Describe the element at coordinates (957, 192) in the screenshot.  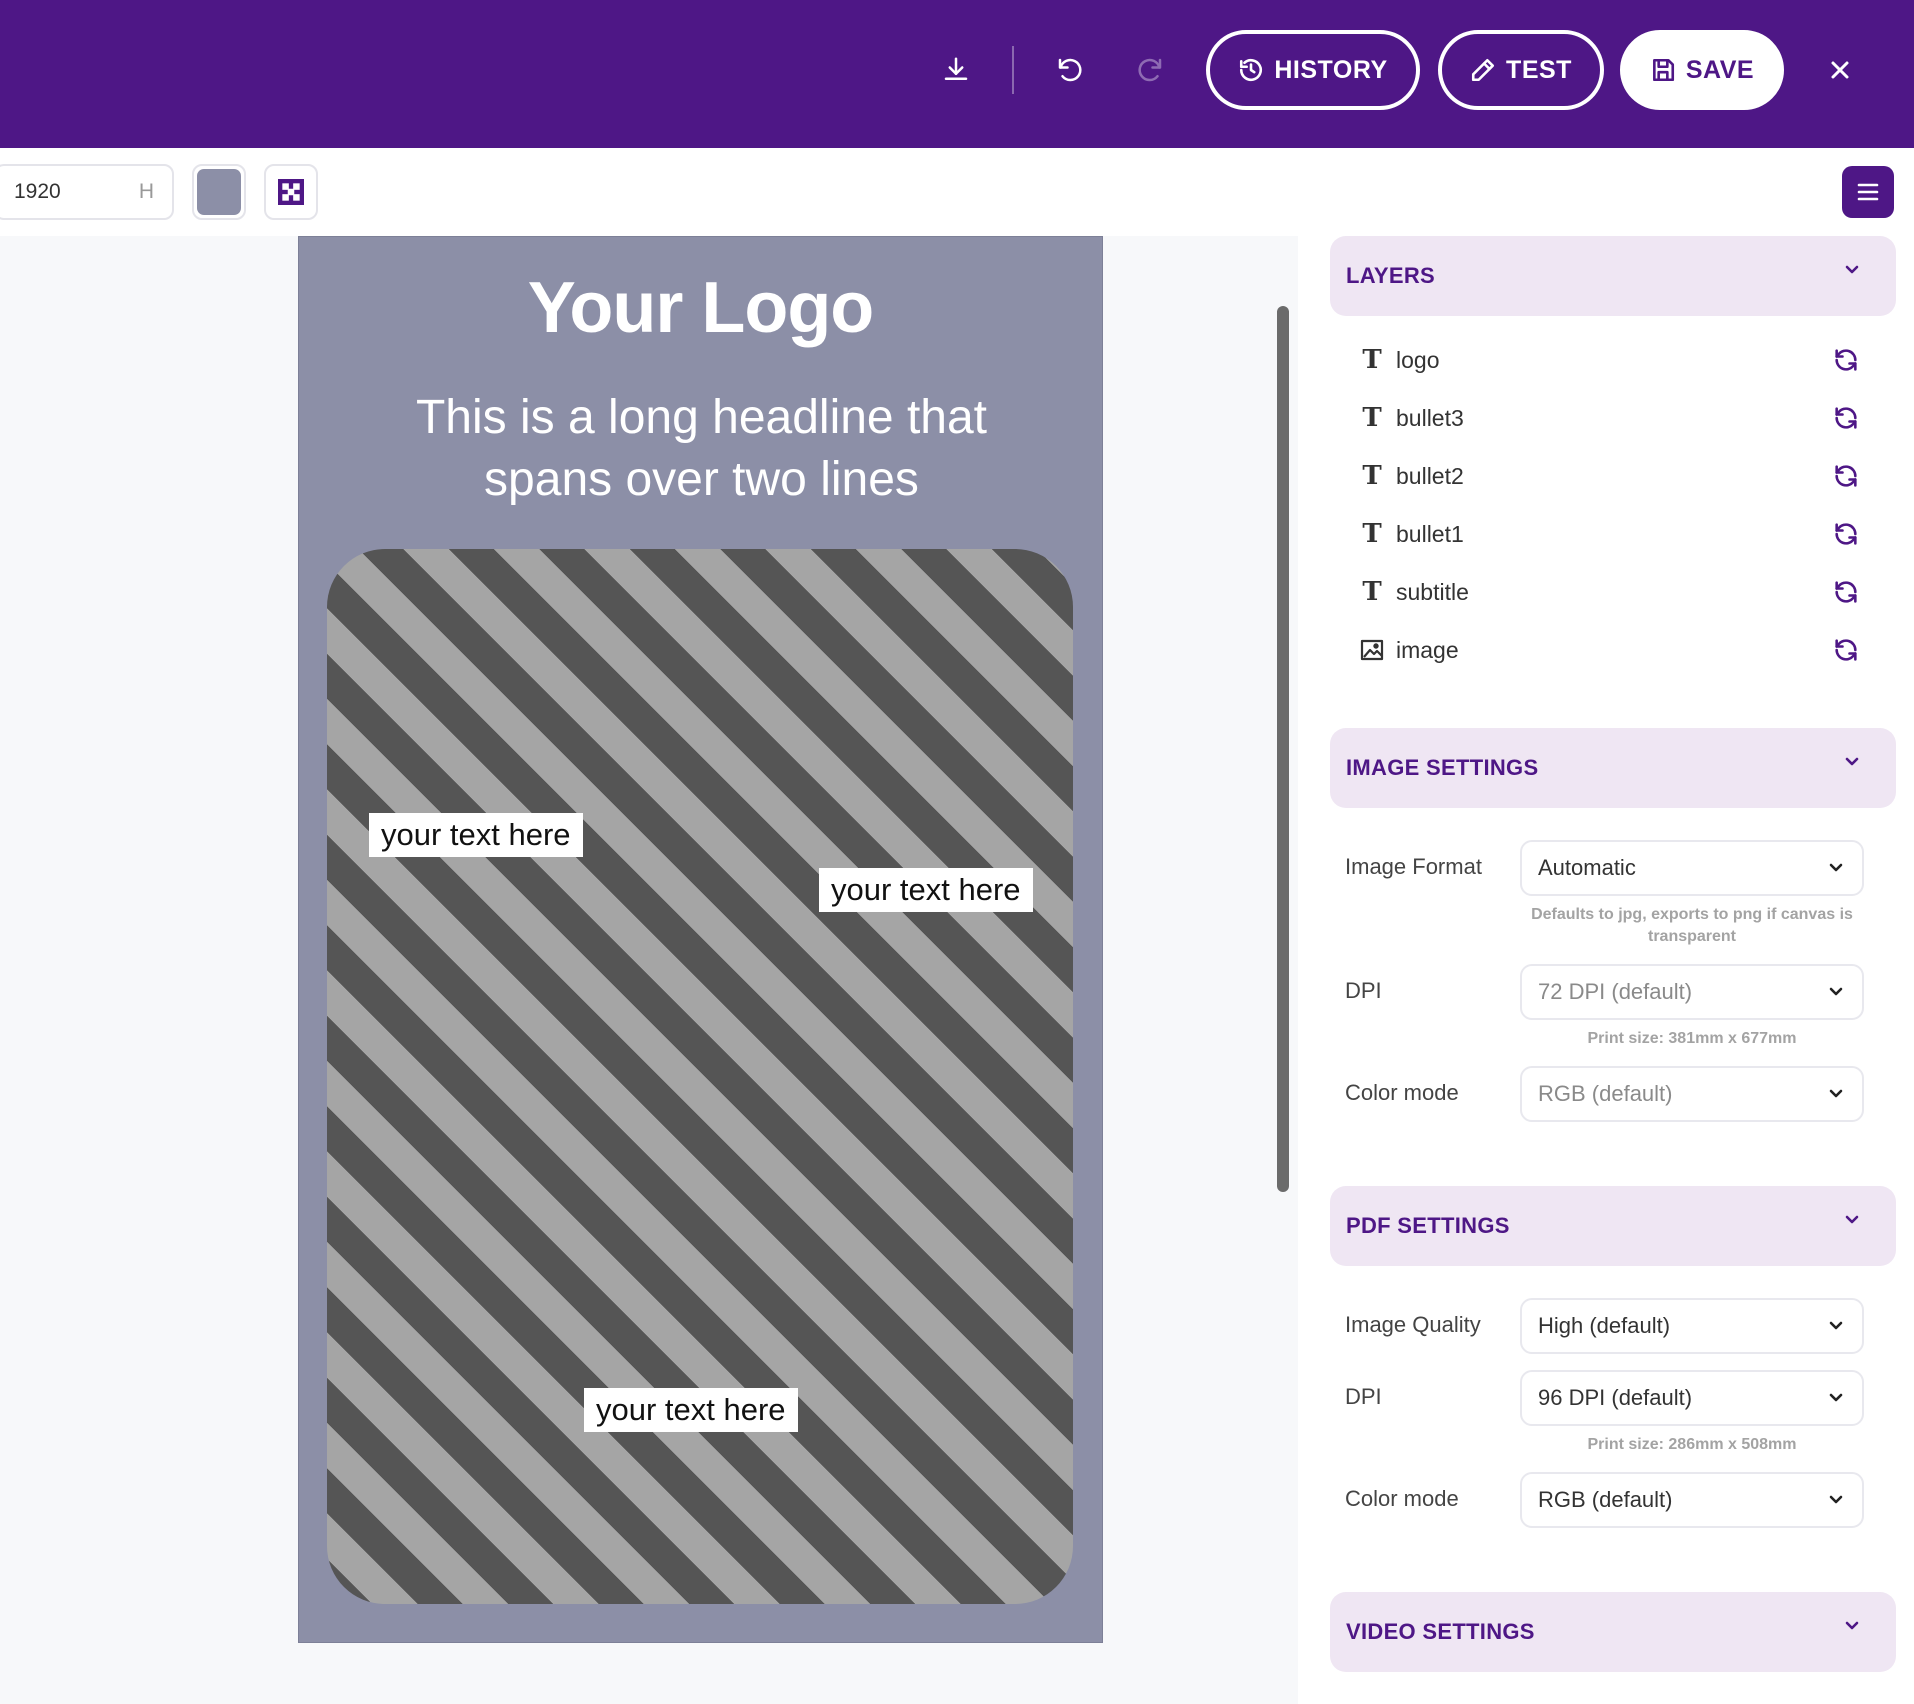
I see `canvas-toolbar: 1920 H` at that location.